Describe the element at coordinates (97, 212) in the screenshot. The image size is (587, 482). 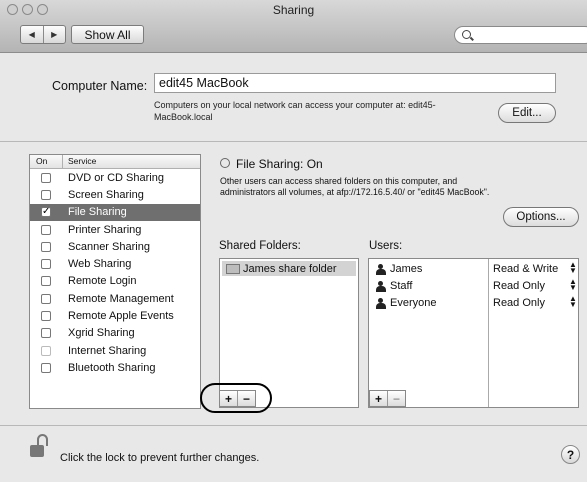
I see `service-label: File Sharing` at that location.